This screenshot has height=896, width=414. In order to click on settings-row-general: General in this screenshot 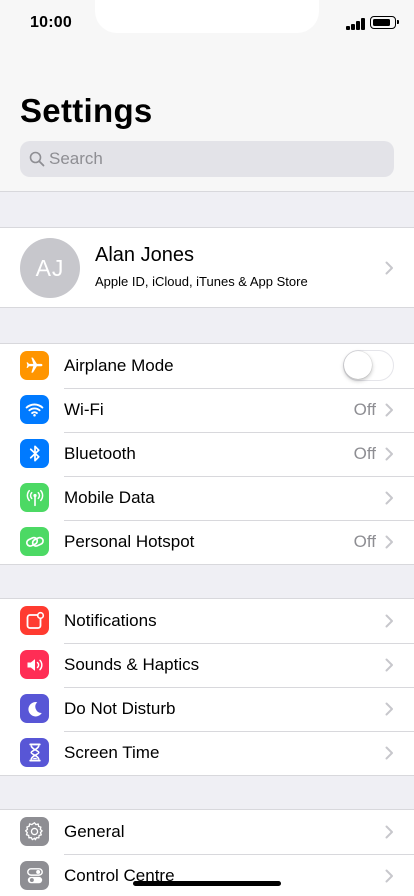, I will do `click(207, 832)`.